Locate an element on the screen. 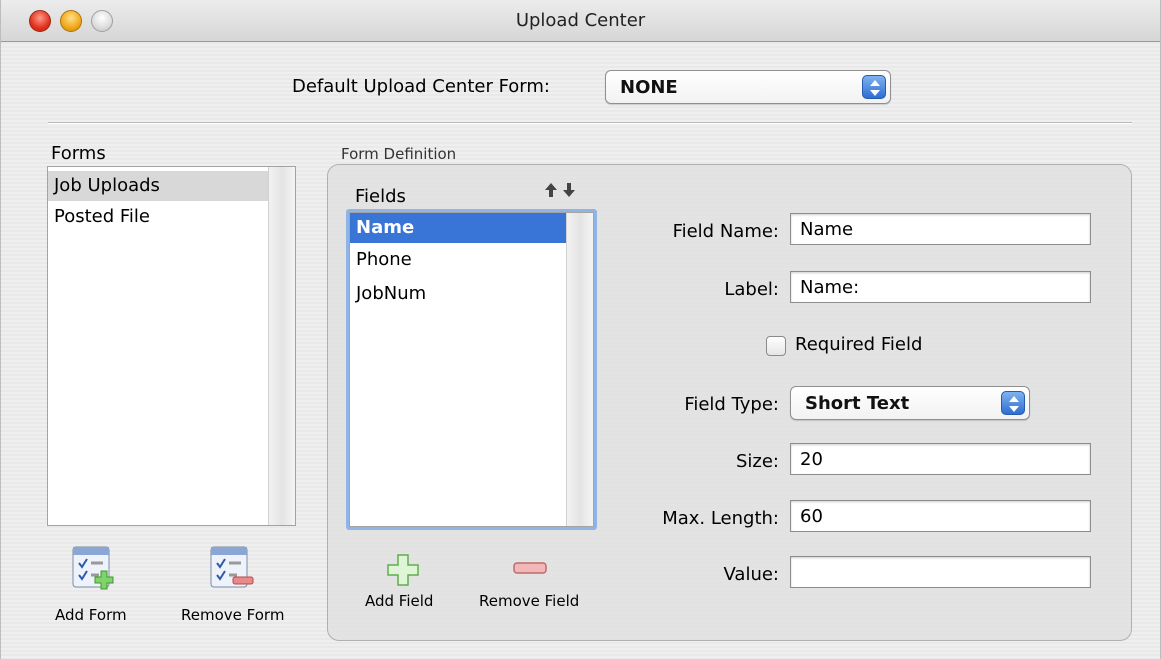 This screenshot has height=659, width=1161. forms-list-item-posted-file: Posted File is located at coordinates (158, 217).